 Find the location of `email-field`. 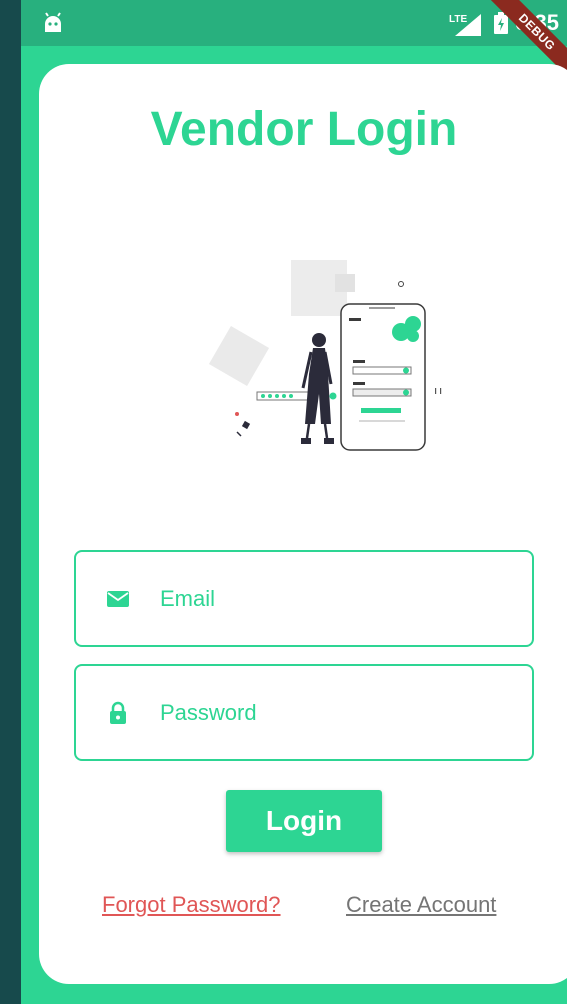

email-field is located at coordinates (304, 598).